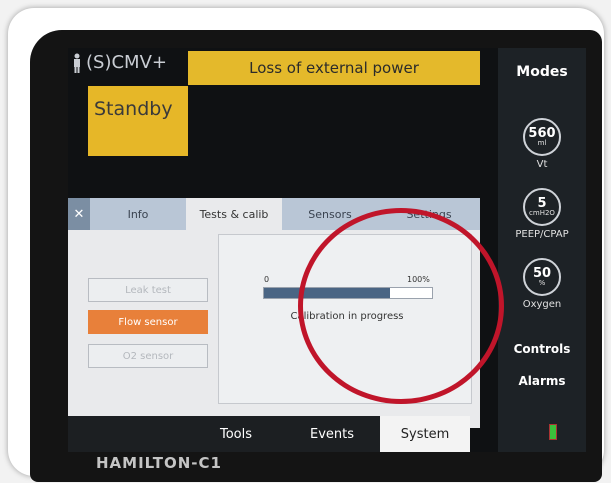  What do you see at coordinates (347, 316) in the screenshot?
I see `progress-status: Calibration in progress` at bounding box center [347, 316].